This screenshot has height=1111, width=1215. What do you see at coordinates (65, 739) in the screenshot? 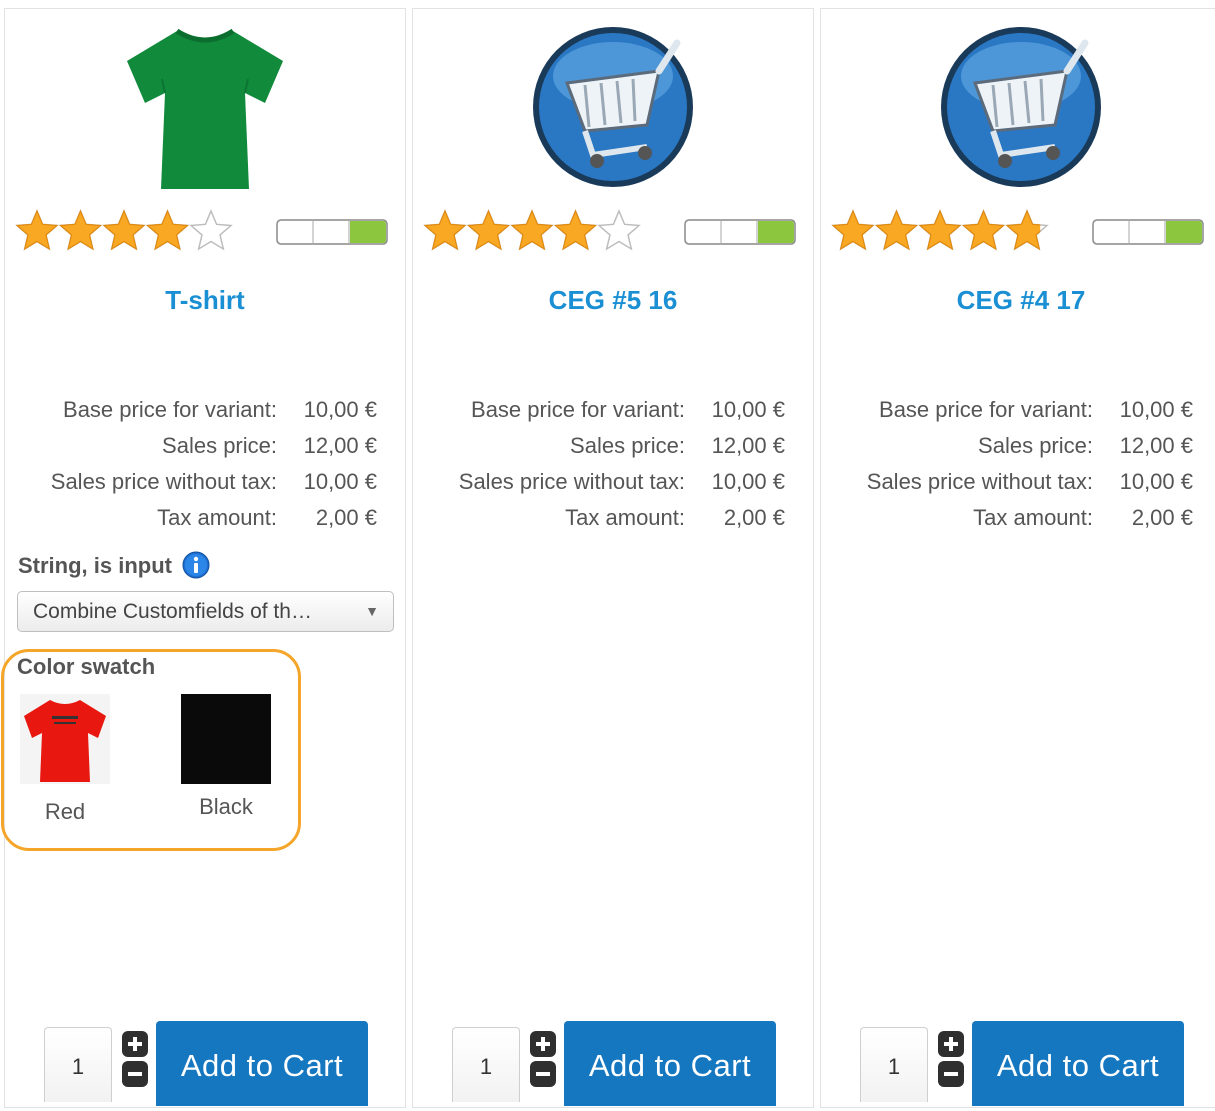
I see `red-tshirt-icon` at bounding box center [65, 739].